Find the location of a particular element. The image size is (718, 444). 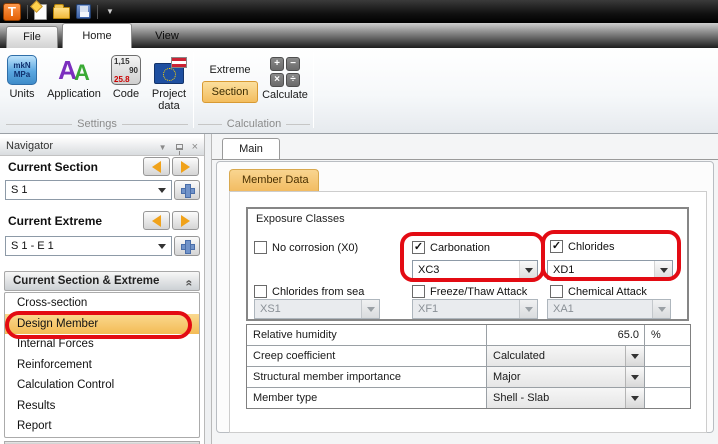

carbonation-checkbox: ✓ is located at coordinates (418, 247).